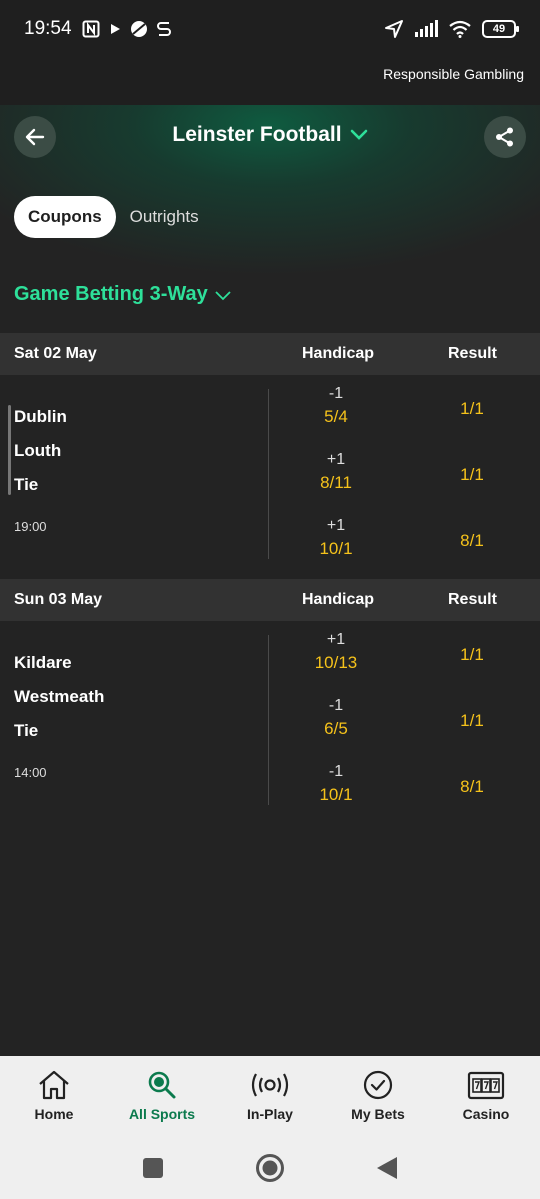 Image resolution: width=540 pixels, height=1199 pixels. What do you see at coordinates (115, 29) in the screenshot?
I see `play-icon` at bounding box center [115, 29].